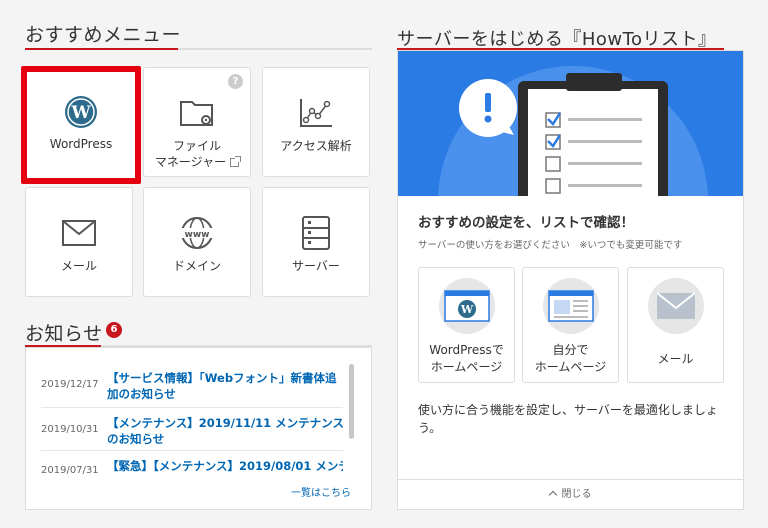  I want to click on news-more-link: 一覧はこちら, so click(321, 491).